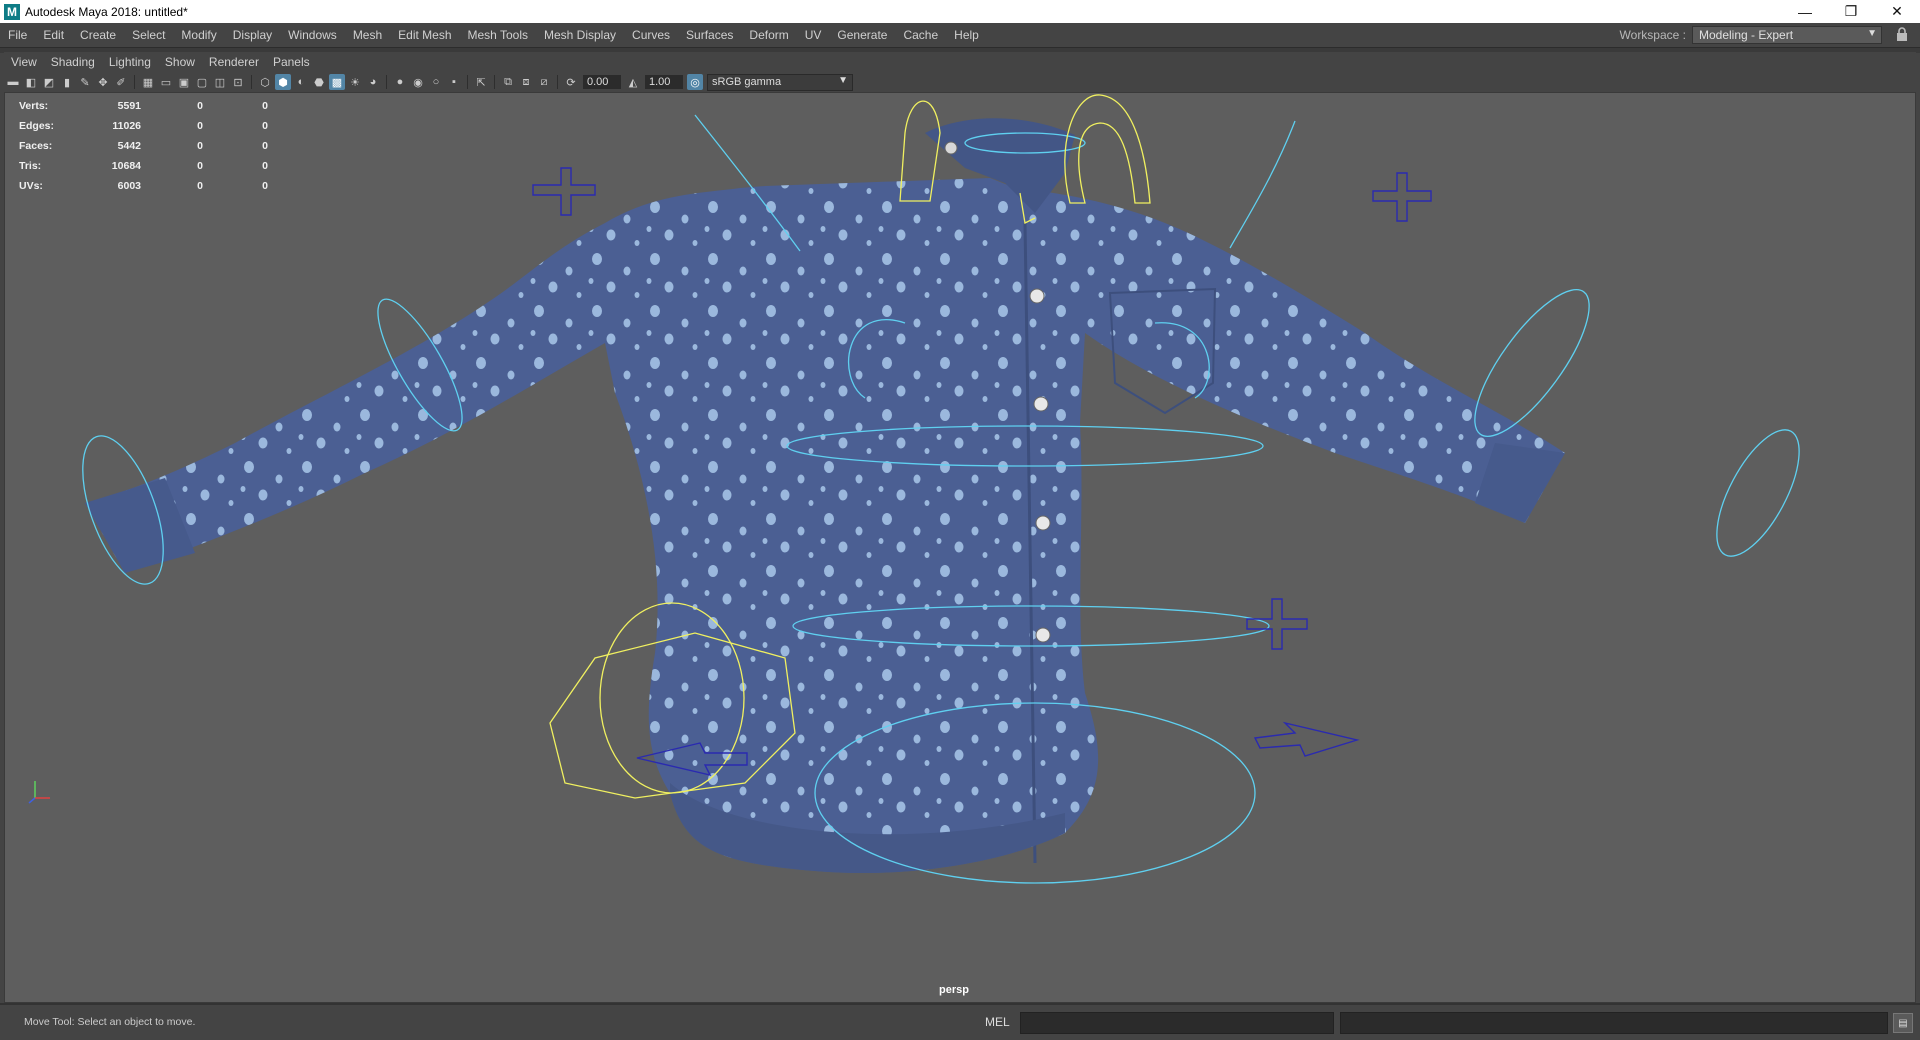 The image size is (1920, 1040). I want to click on wireframe-on-shaded-icon: ⬣, so click(319, 82).